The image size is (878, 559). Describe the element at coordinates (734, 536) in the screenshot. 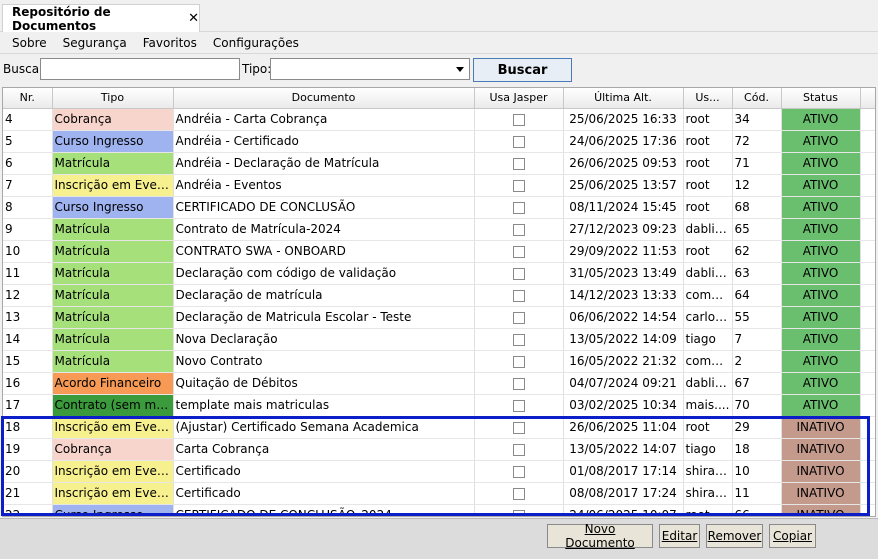

I see `remover-button: Remover` at that location.